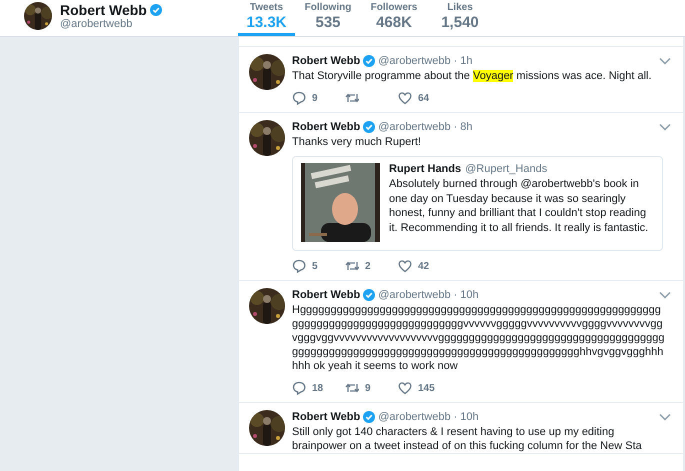 The width and height of the screenshot is (685, 471). Describe the element at coordinates (425, 169) in the screenshot. I see `quoted-author-name: Rupert Hands` at that location.